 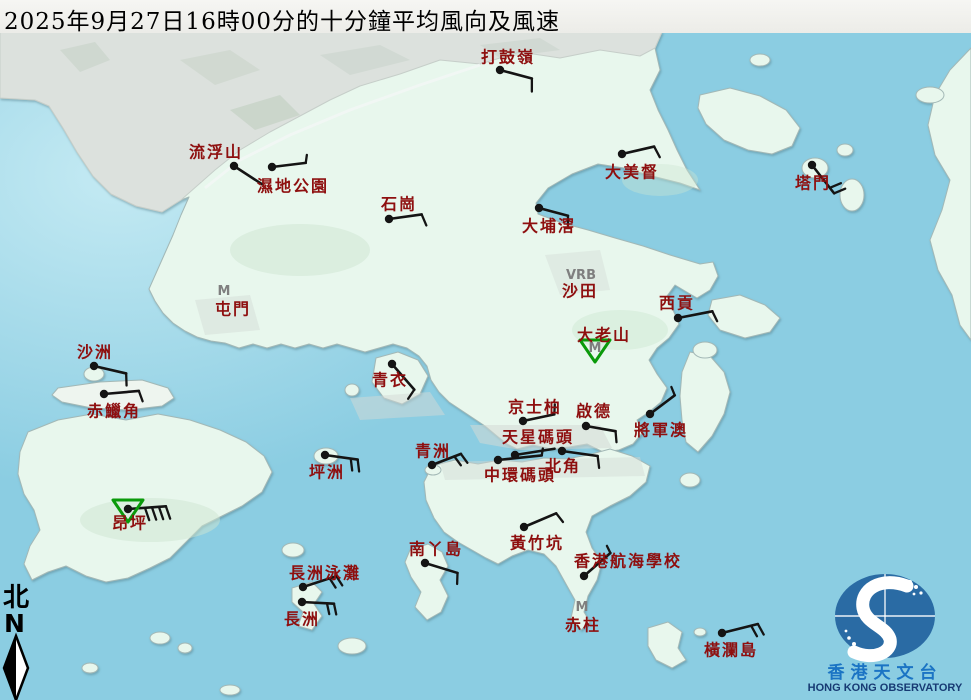 I want to click on station-label: 大埔滘, so click(x=549, y=226).